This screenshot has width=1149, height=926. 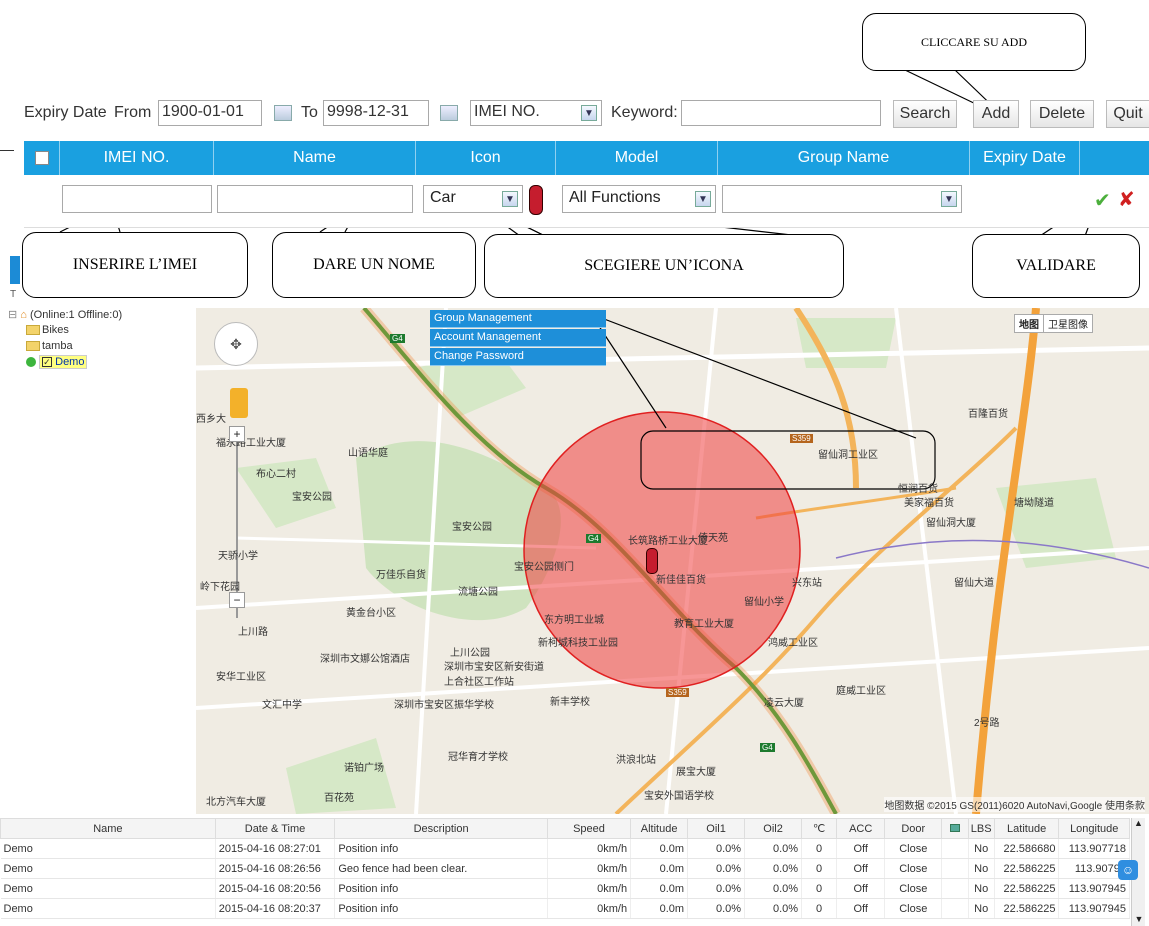 I want to click on menu-change-password: Change Password, so click(x=518, y=357).